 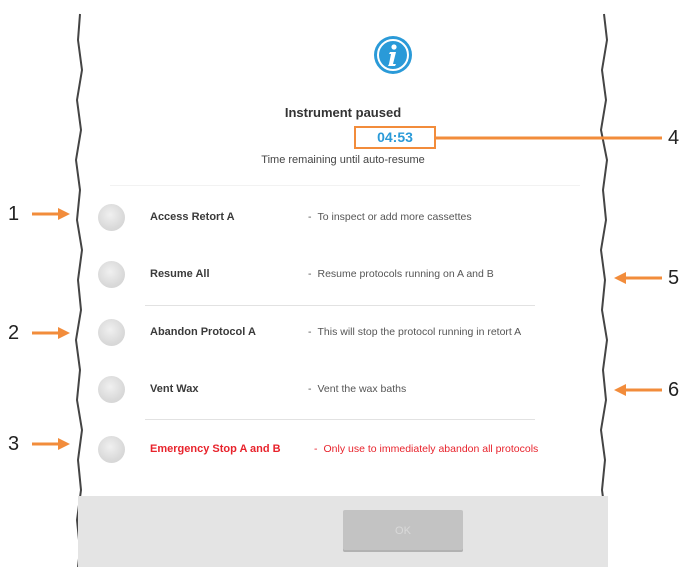 What do you see at coordinates (674, 138) in the screenshot?
I see `callout-number: 4` at bounding box center [674, 138].